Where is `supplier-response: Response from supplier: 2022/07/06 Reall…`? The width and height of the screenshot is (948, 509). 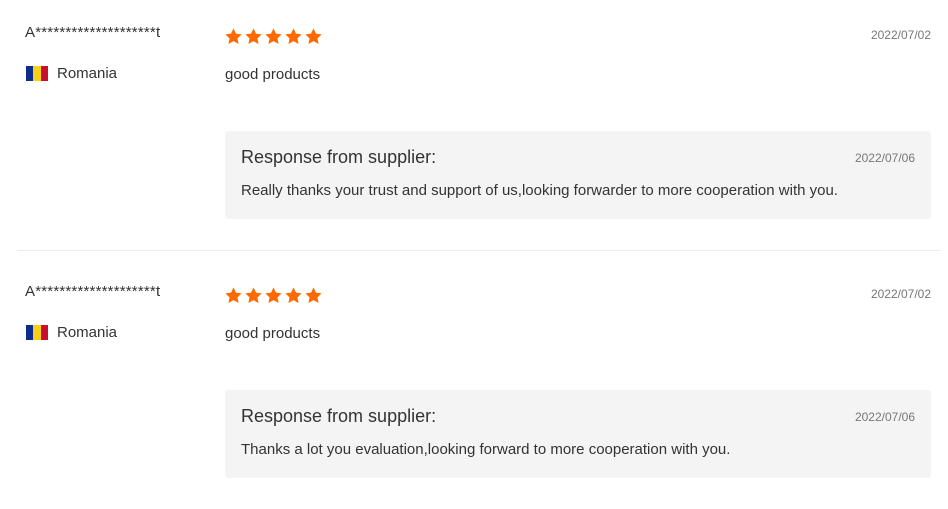 supplier-response: Response from supplier: 2022/07/06 Reall… is located at coordinates (578, 175).